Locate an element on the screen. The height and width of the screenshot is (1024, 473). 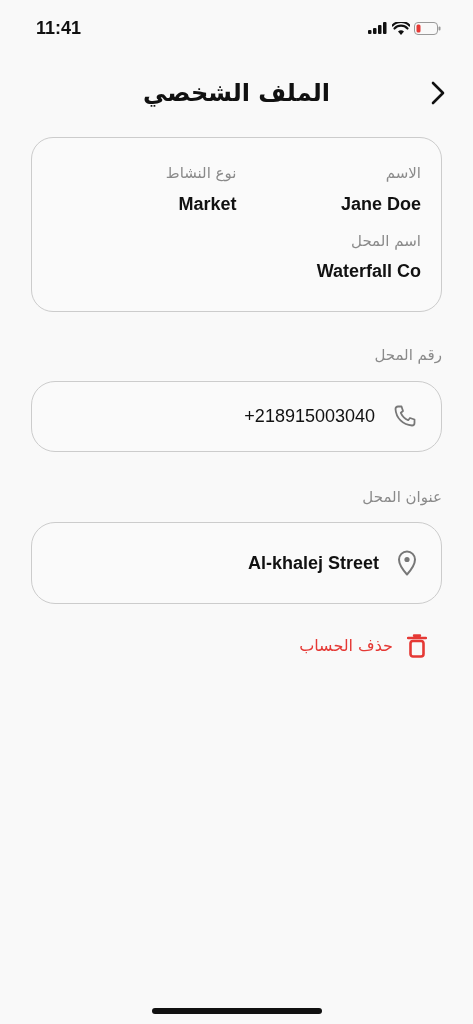
field-label: نوع النشاط is located at coordinates (200, 173).